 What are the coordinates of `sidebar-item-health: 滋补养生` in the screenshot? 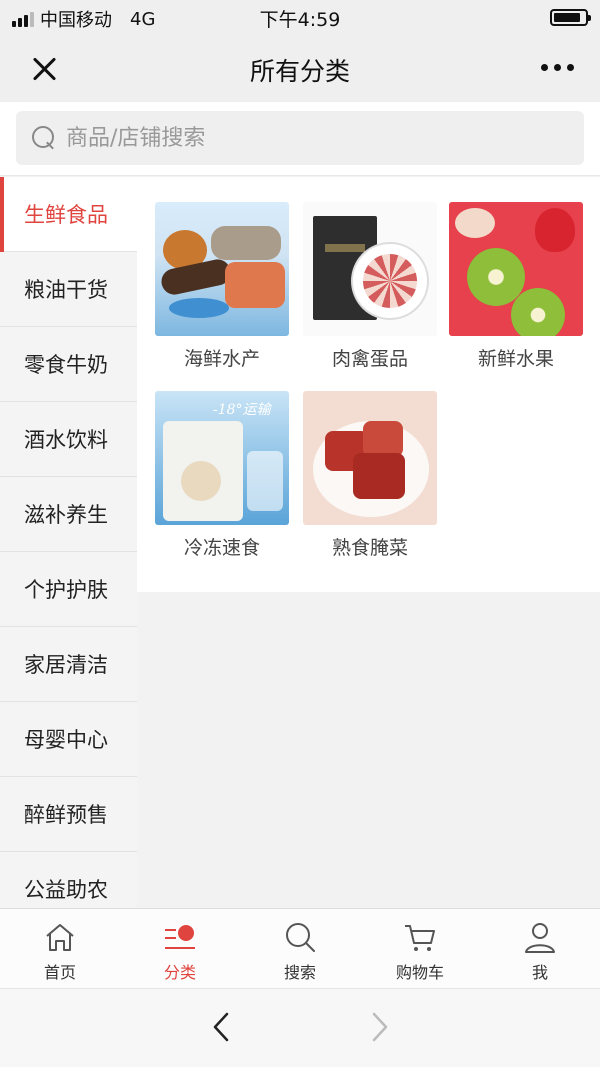 It's located at (68, 514).